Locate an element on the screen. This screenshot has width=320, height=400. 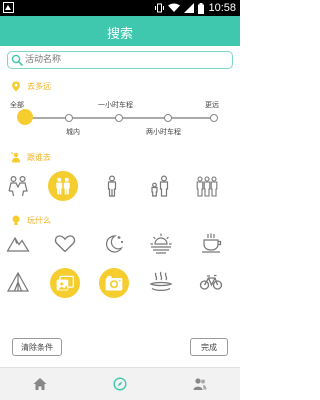
clear-conditions-button: 清除条件 is located at coordinates (37, 347).